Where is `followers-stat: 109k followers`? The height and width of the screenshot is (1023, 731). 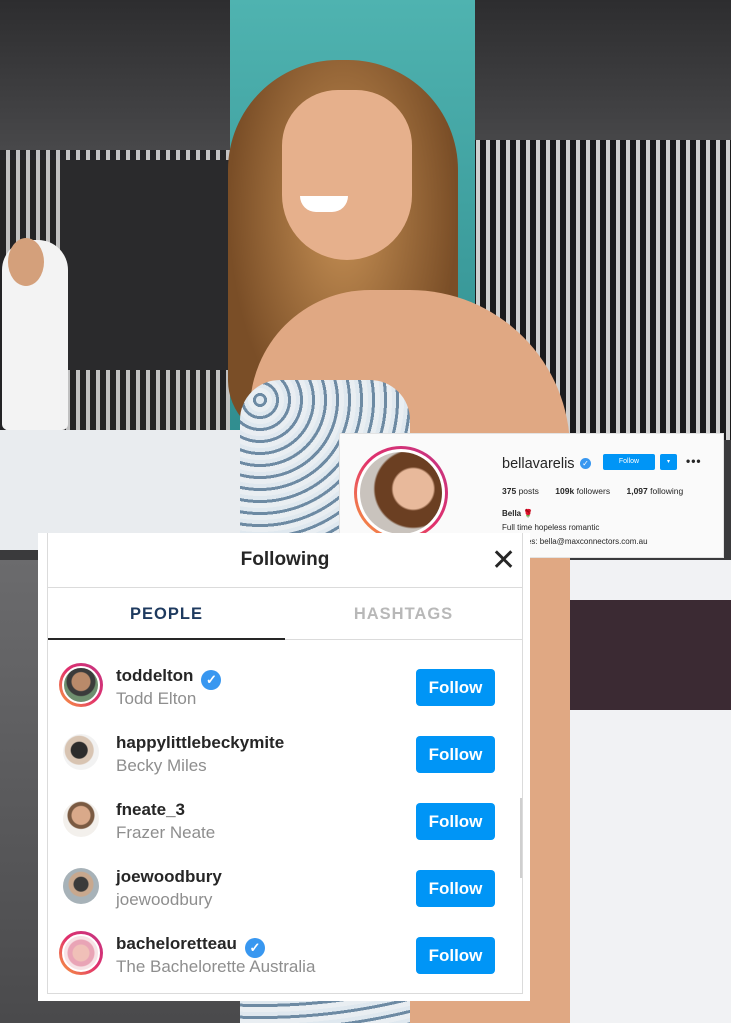
followers-stat: 109k followers is located at coordinates (582, 491).